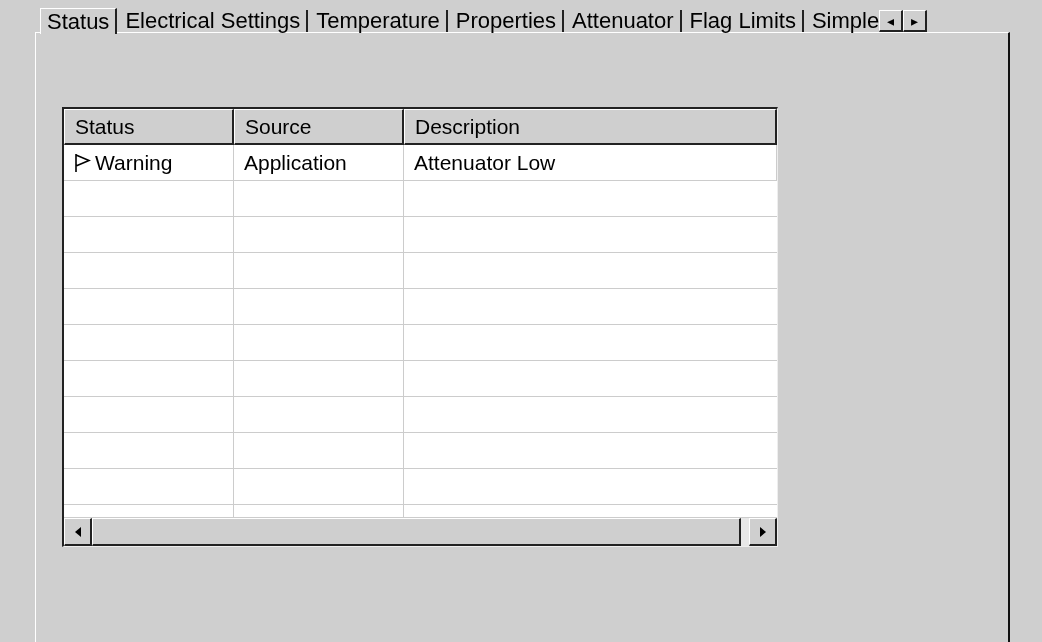 The height and width of the screenshot is (642, 1042). What do you see at coordinates (485, 162) in the screenshot?
I see `table-cell: Attenuator Low` at bounding box center [485, 162].